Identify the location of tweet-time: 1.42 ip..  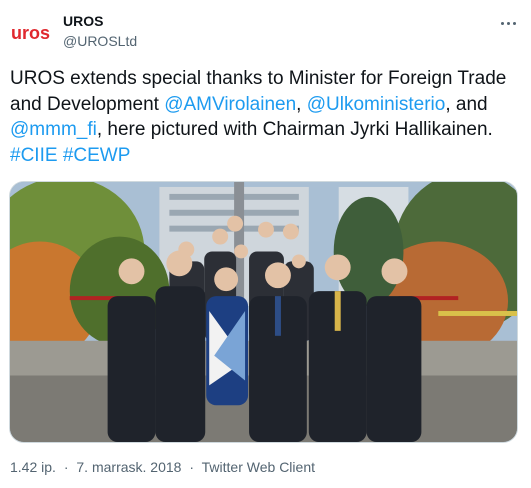
(33, 467).